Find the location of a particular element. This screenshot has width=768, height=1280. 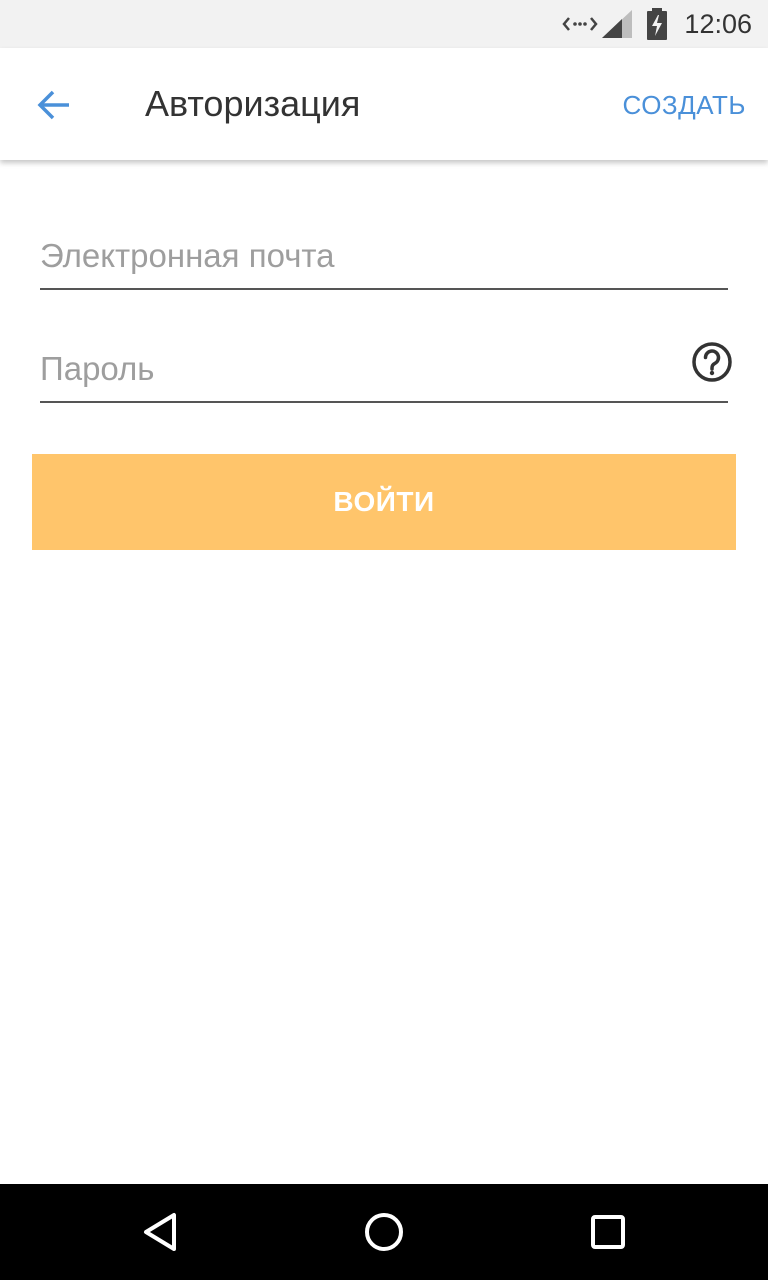

navigation-bar is located at coordinates (384, 1232).